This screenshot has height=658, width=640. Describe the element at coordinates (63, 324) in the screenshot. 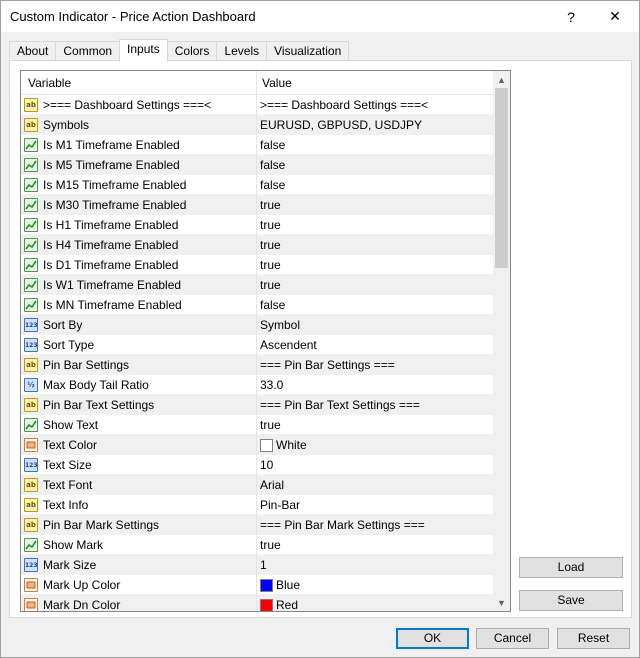

I see `variable-name: Sort By` at that location.